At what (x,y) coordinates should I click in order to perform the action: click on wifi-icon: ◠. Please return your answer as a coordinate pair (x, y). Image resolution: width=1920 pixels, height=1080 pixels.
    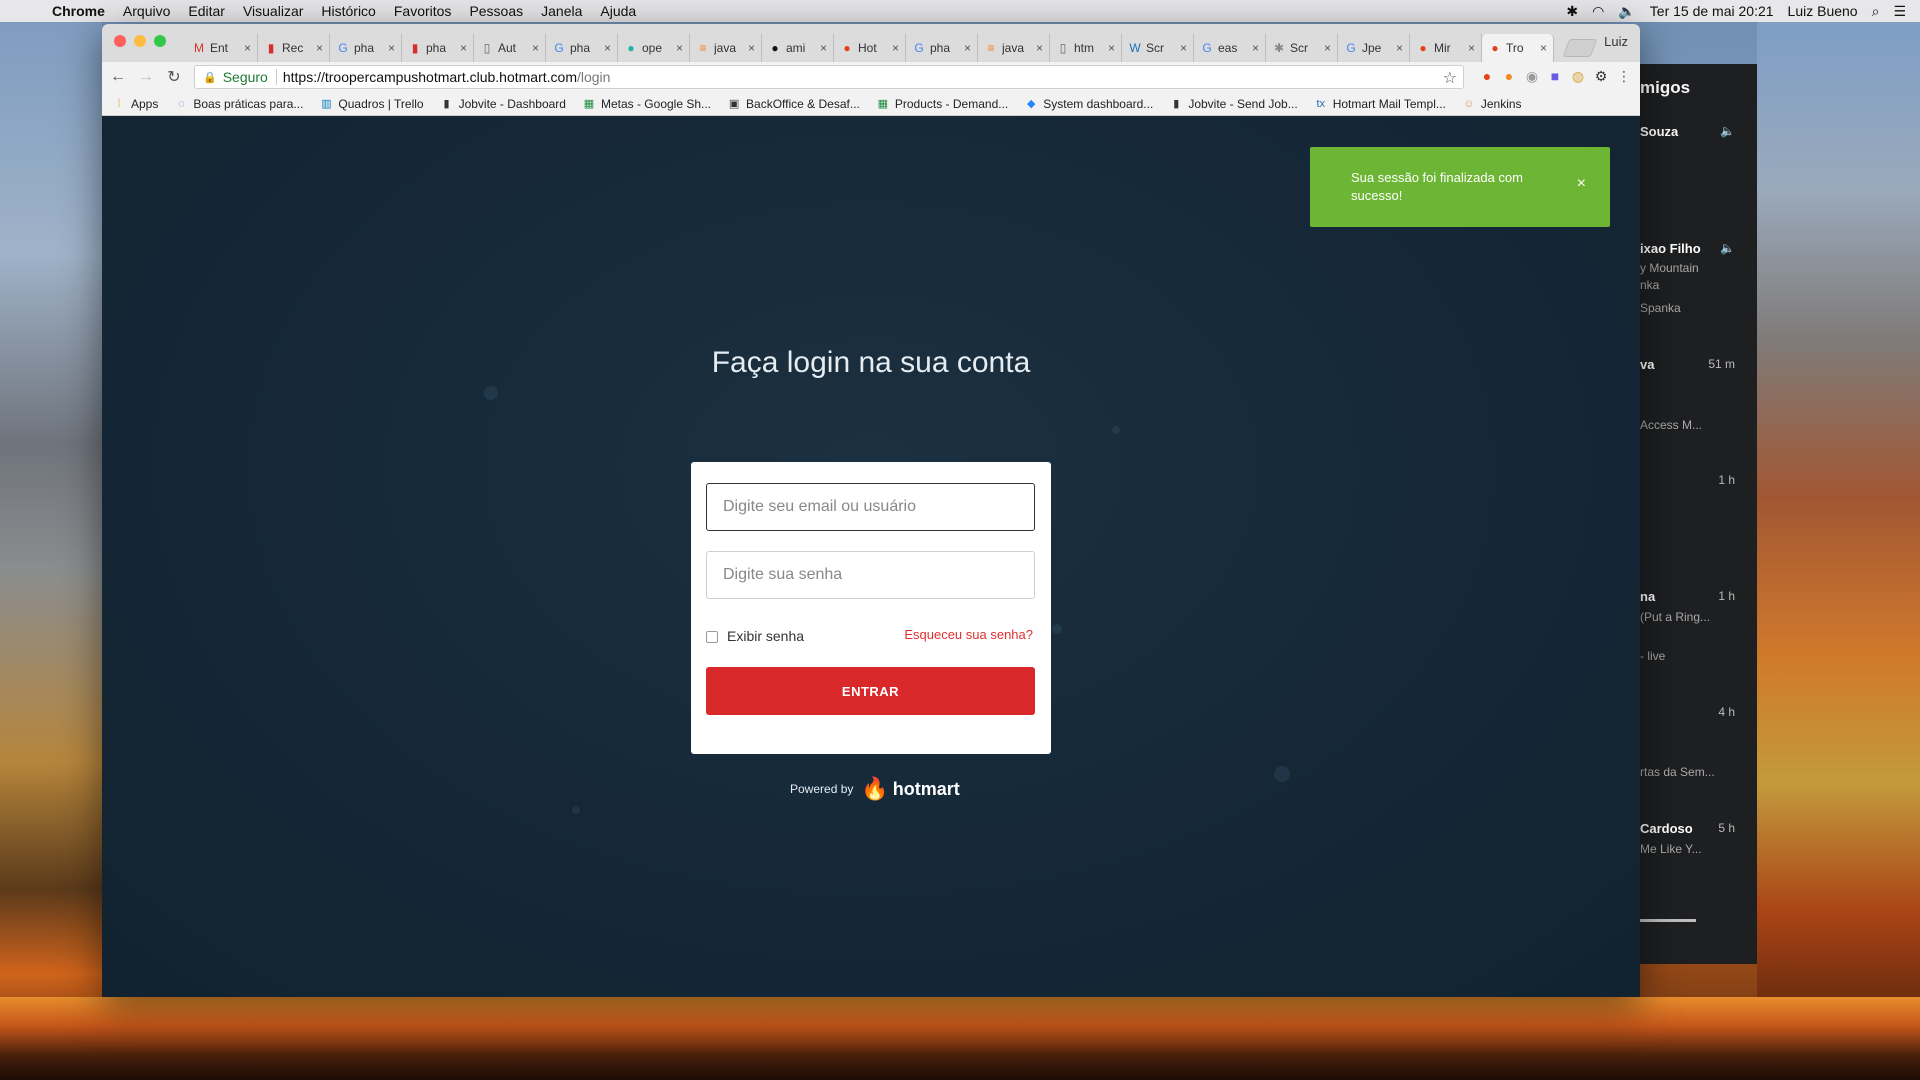
    Looking at the image, I should click on (1598, 11).